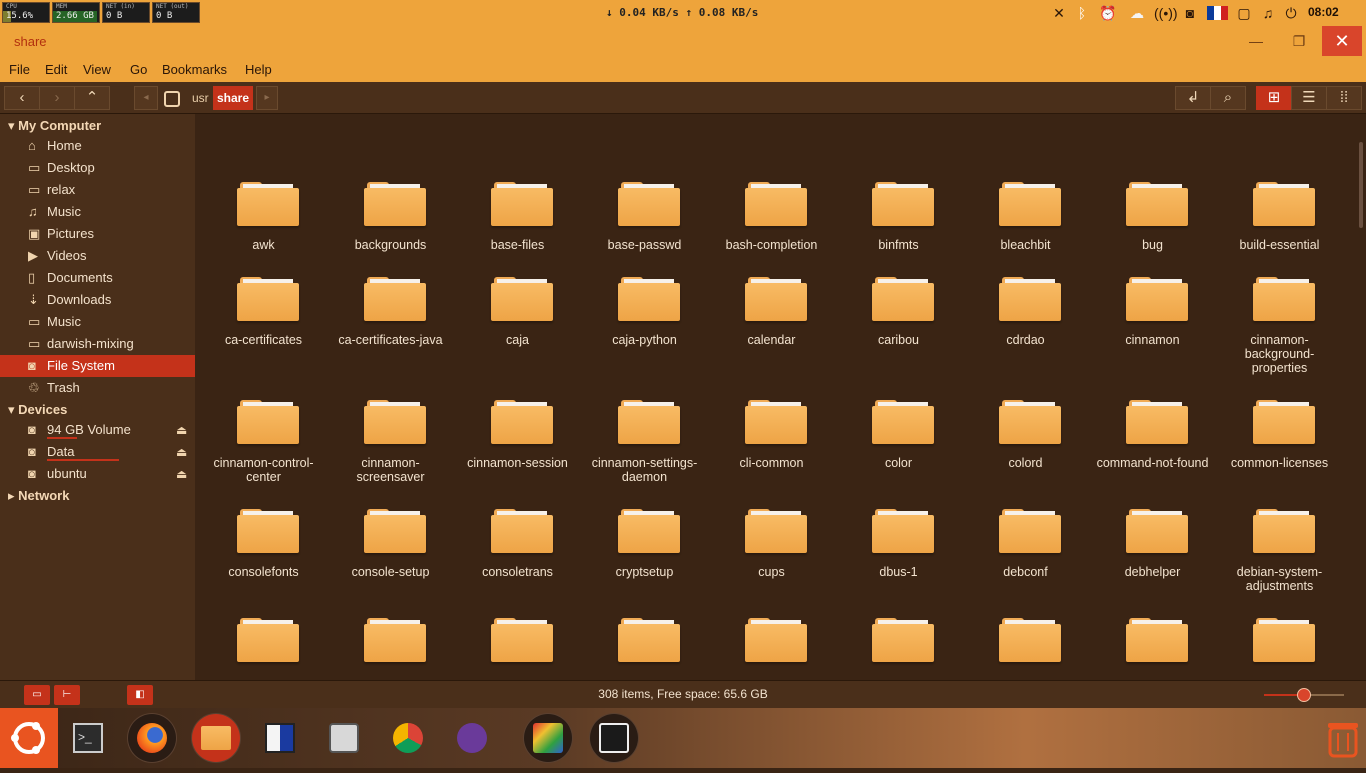 The width and height of the screenshot is (1366, 773). I want to click on dock-firefox, so click(152, 738).